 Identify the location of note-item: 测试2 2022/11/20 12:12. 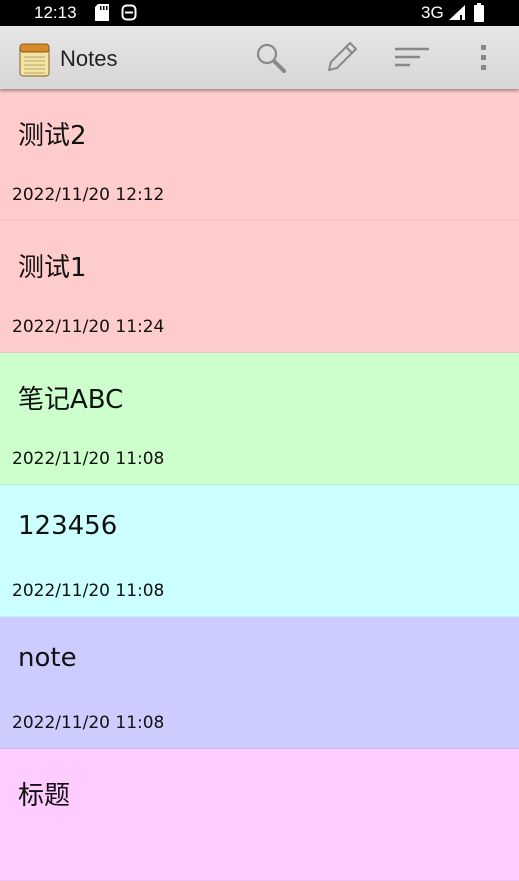
(259, 155).